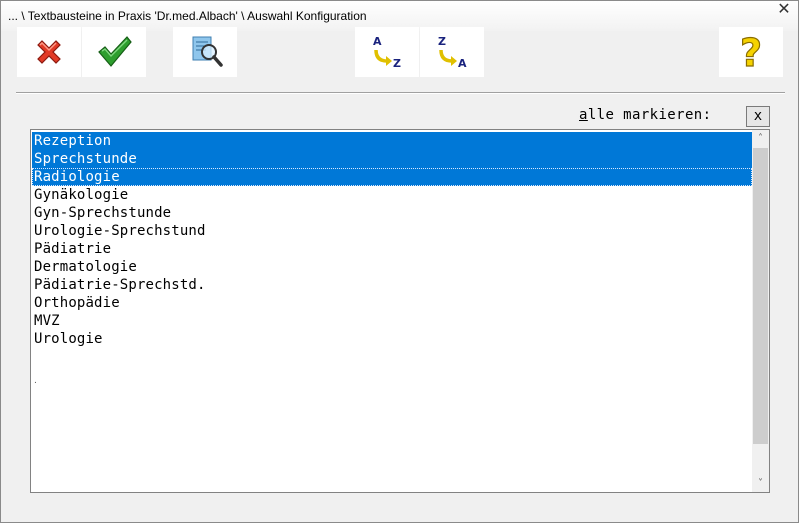  What do you see at coordinates (392, 213) in the screenshot?
I see `list-item: Gyn-Sprechstunde` at bounding box center [392, 213].